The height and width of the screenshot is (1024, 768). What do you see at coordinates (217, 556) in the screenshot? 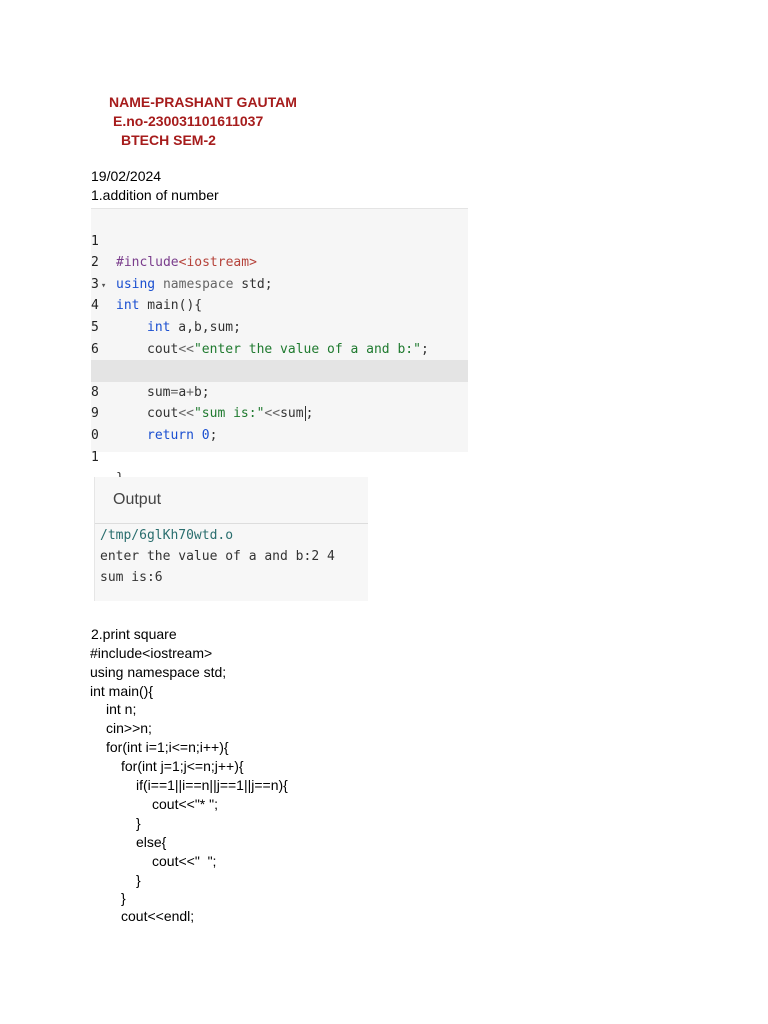
I see `output-line: enter the value of a and b:2 4` at bounding box center [217, 556].